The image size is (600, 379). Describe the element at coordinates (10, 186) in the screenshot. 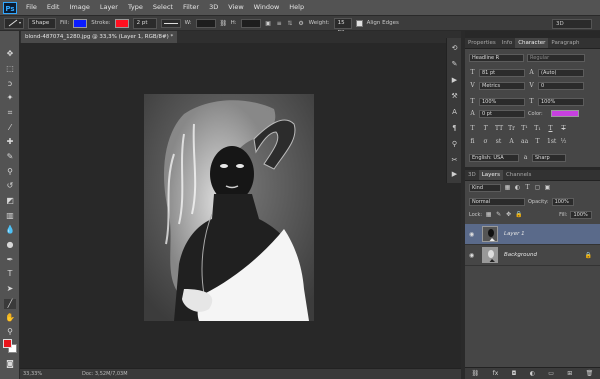

I see `history-brush-tool-icon: ↺` at that location.